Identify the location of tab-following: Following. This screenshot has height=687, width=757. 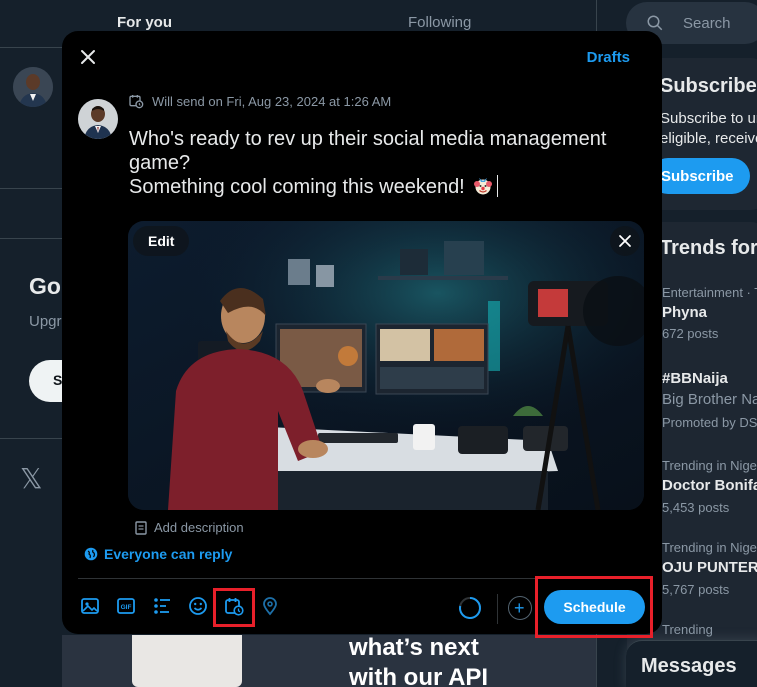
(439, 22).